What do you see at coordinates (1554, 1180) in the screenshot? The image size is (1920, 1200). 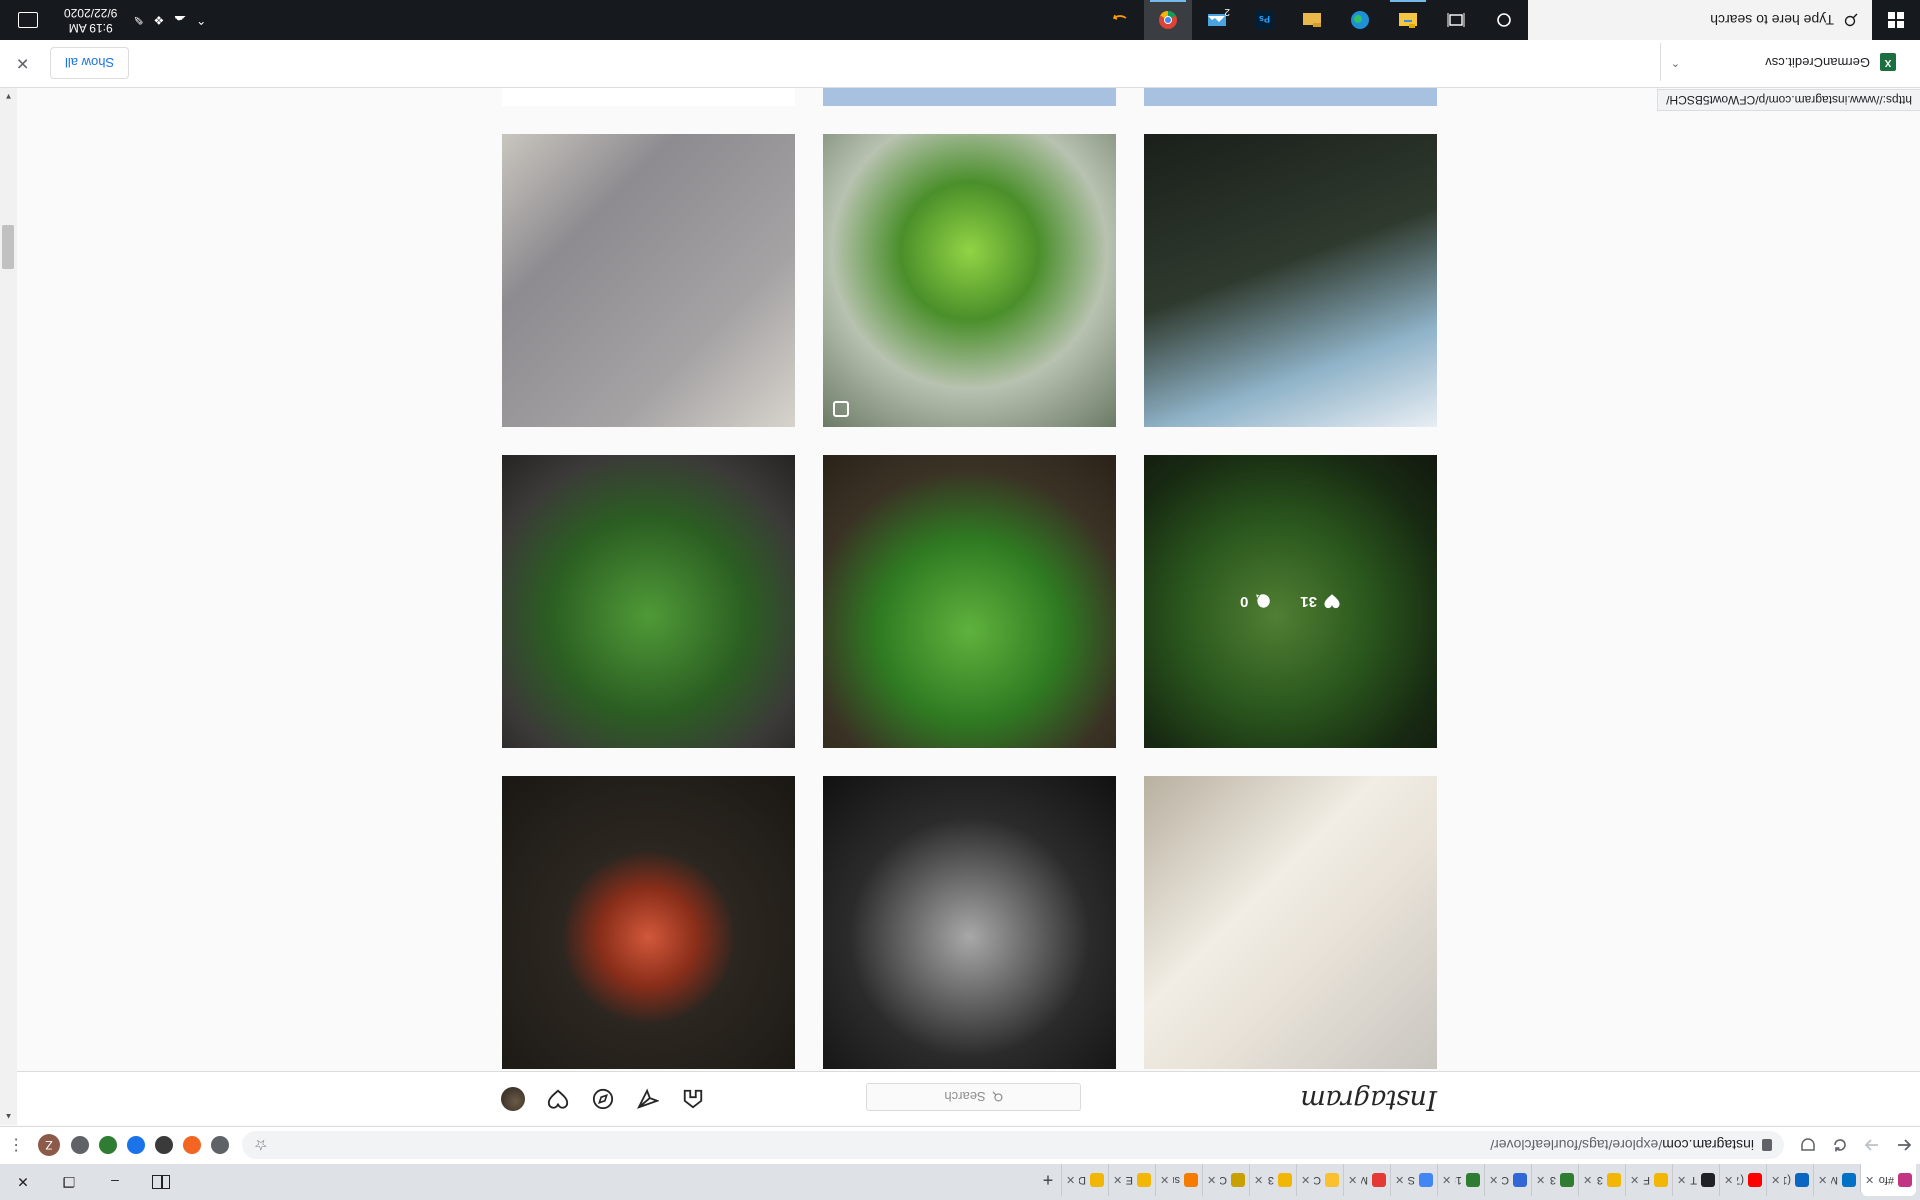 I see `tab: 3.5 C ✕` at bounding box center [1554, 1180].